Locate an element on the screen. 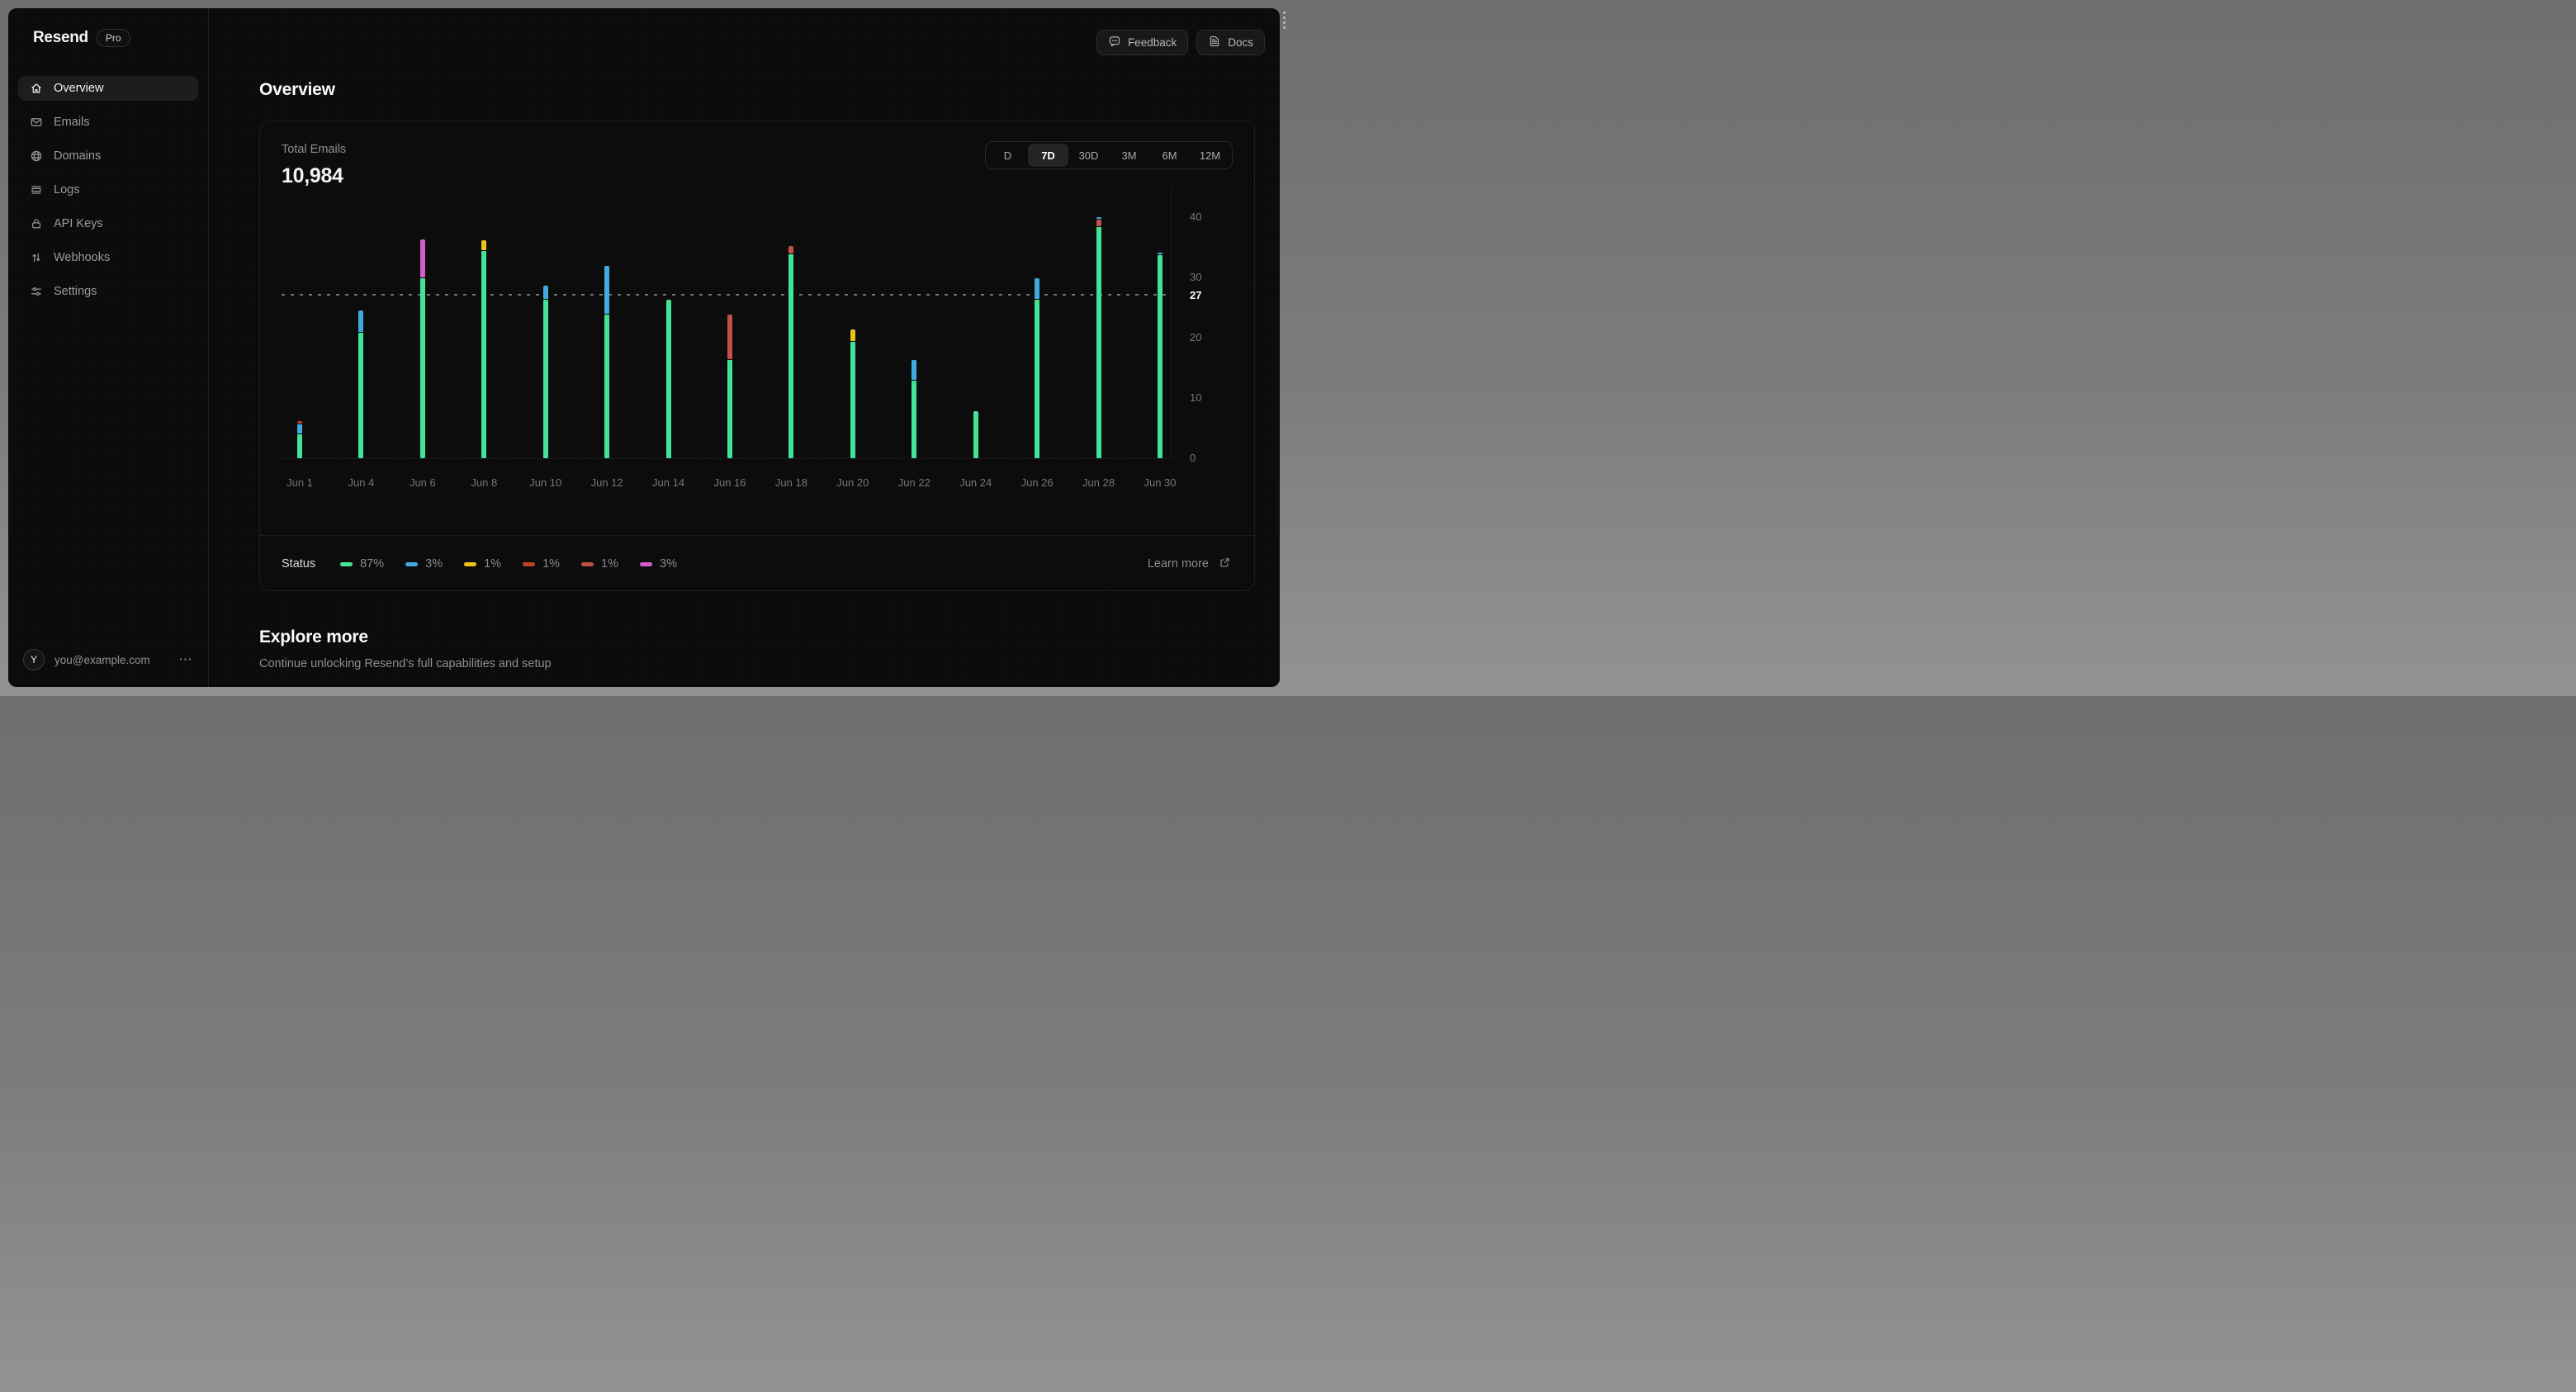  bar-segment-jun-20-yellow is located at coordinates (852, 335).